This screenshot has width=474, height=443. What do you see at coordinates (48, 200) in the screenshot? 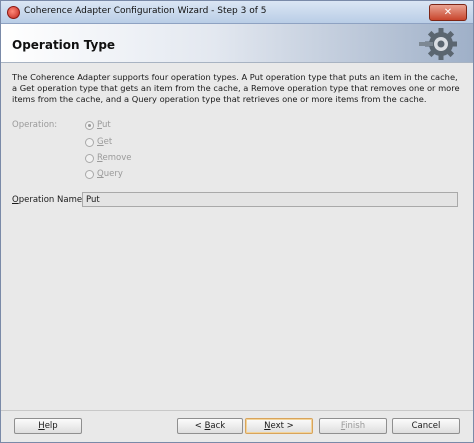
I see `operation-name-label: Operation Name:` at bounding box center [48, 200].